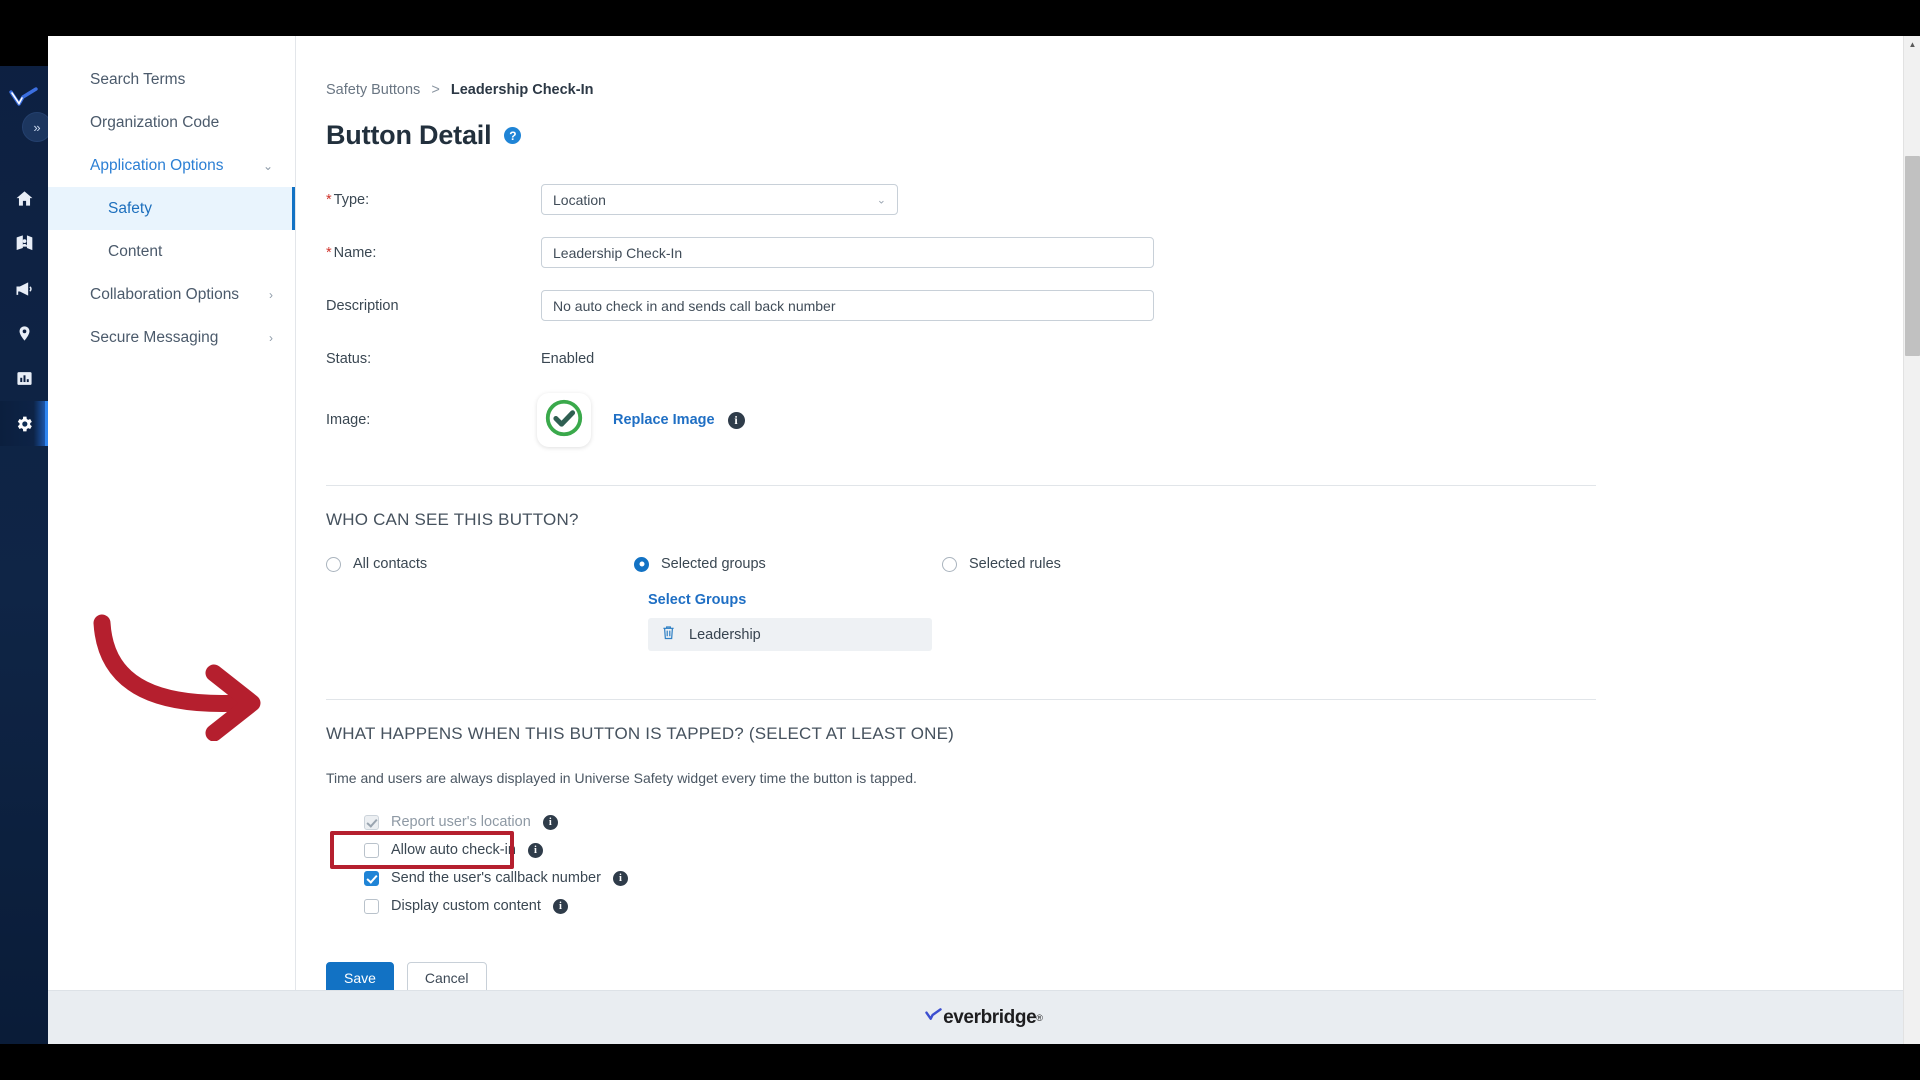 The height and width of the screenshot is (1080, 1920). I want to click on sidebar-item-organization-code: Organization Code, so click(171, 122).